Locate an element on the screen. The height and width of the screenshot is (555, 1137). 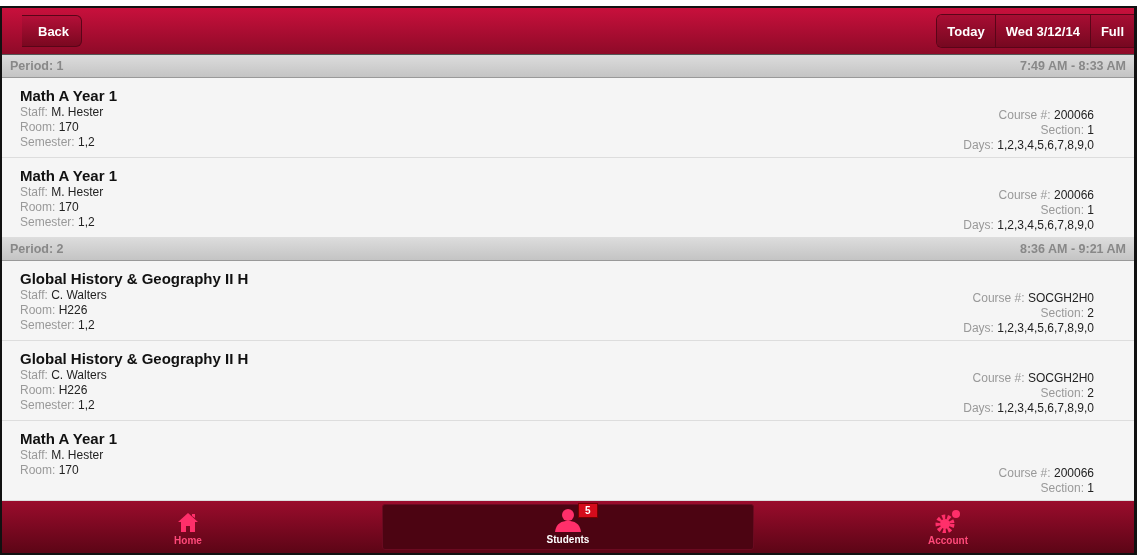
period-label: Period: 2 is located at coordinates (37, 249).